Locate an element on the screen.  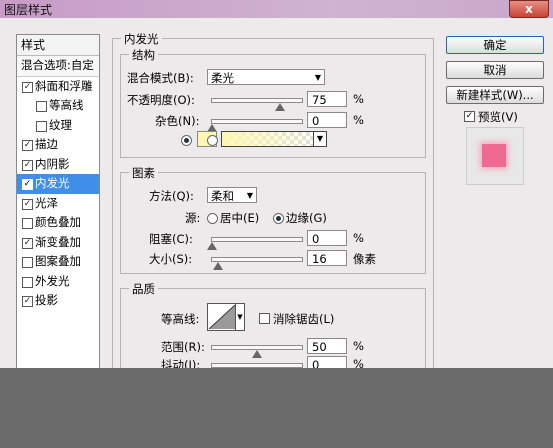
style-list-item-label: 纹理 is located at coordinates (60, 124).